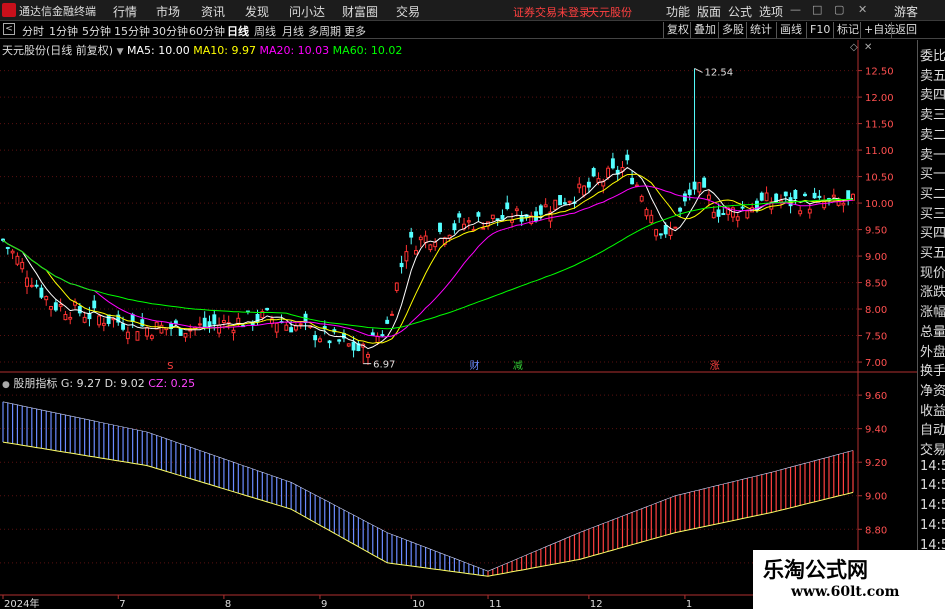  I want to click on menu-item-2: 资讯, so click(213, 11).